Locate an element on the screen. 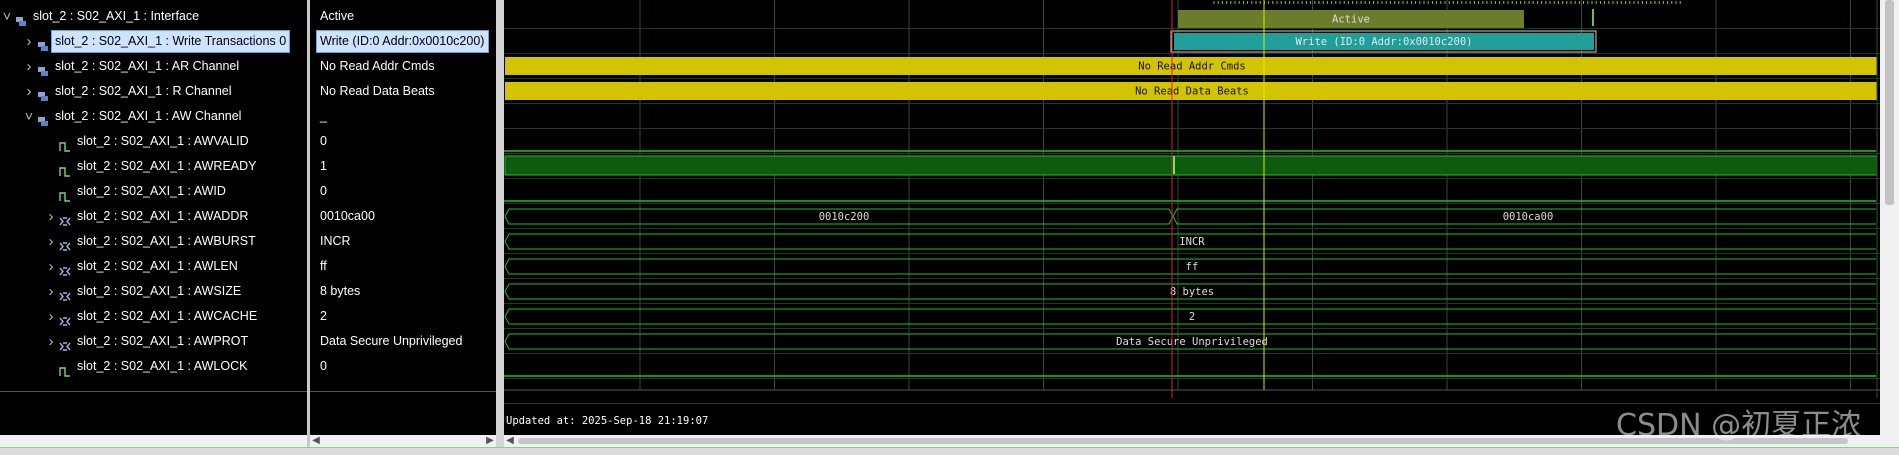  value-row: 8 bytes is located at coordinates (403, 291).